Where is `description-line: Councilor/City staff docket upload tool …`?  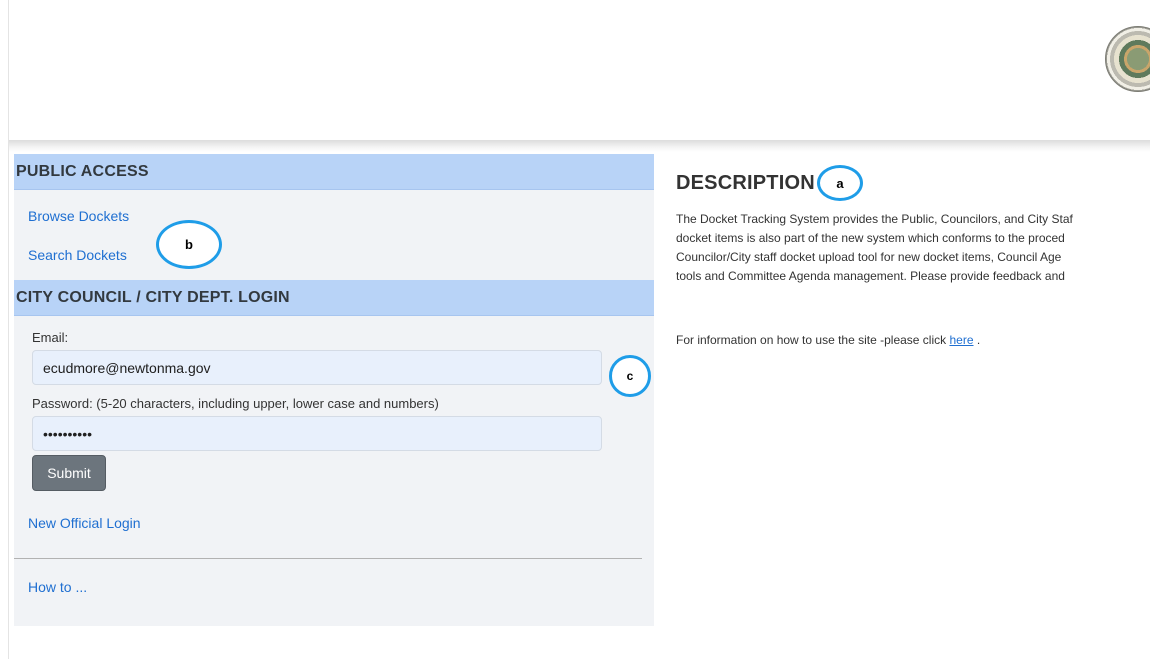 description-line: Councilor/City staff docket upload tool … is located at coordinates (869, 257).